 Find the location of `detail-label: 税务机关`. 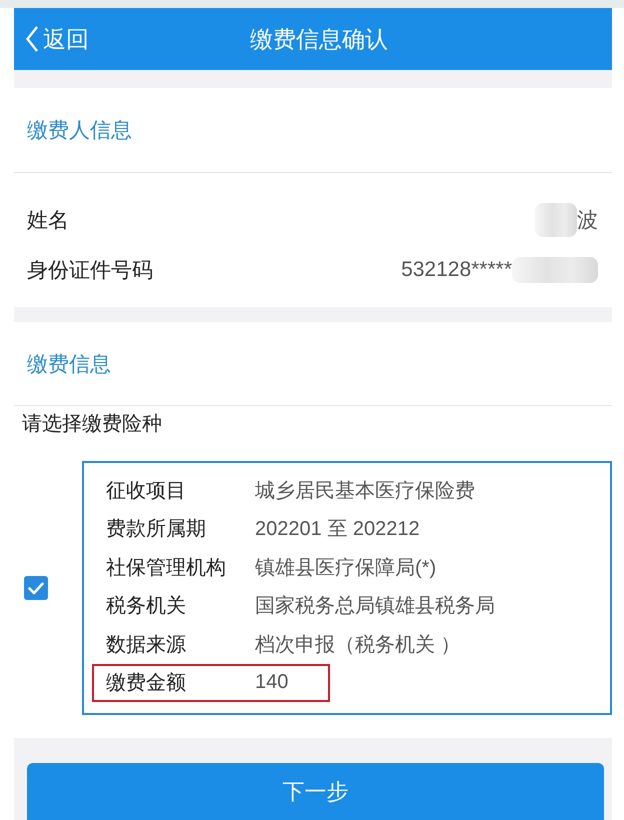

detail-label: 税务机关 is located at coordinates (146, 607).